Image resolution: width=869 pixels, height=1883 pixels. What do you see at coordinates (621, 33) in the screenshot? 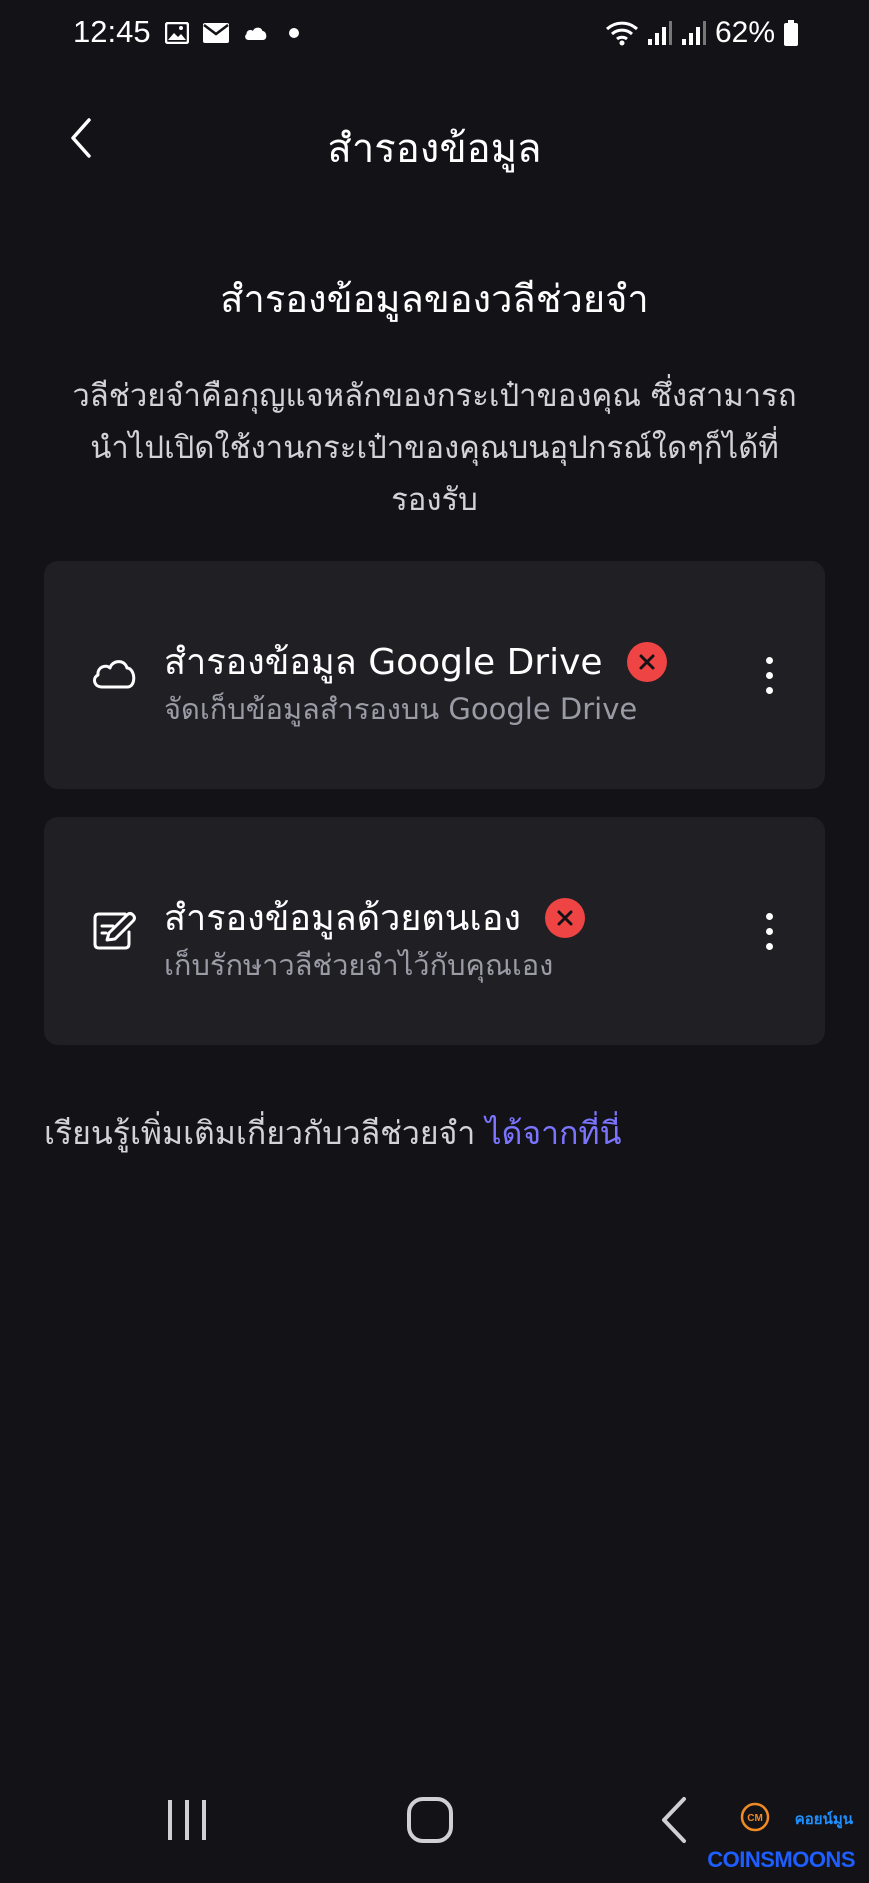
I see `wifi-icon` at bounding box center [621, 33].